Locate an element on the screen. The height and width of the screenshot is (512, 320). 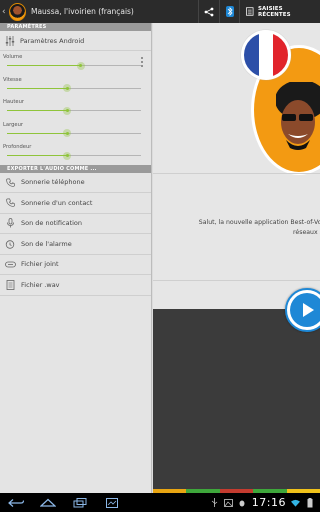
slider-width: Largeur is located at coordinates (75, 130).